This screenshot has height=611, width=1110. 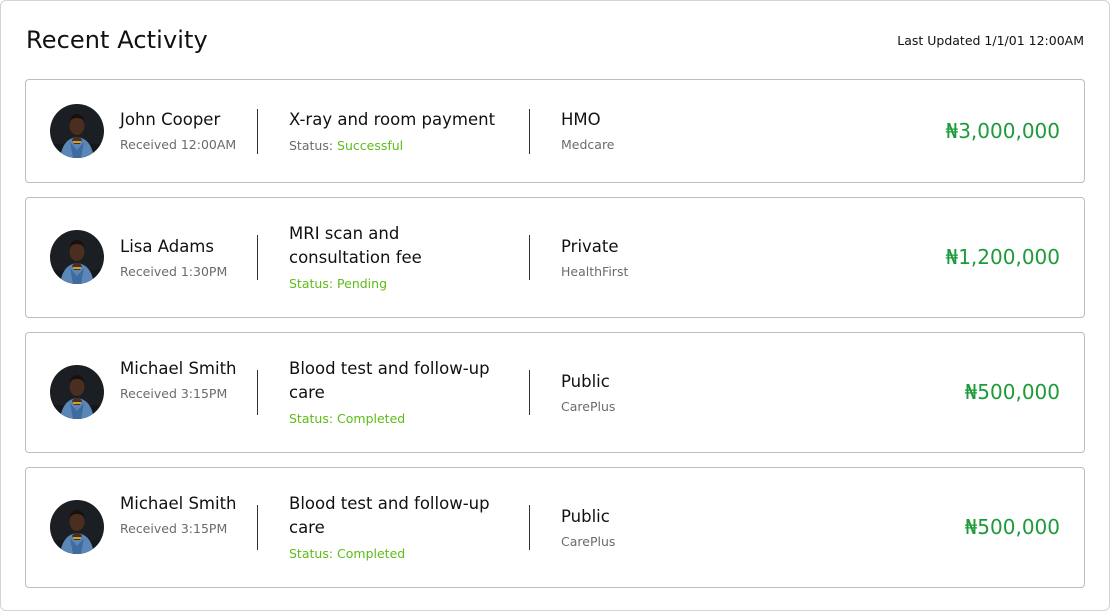 I want to click on plan-info: Private HealthFirst, so click(x=661, y=258).